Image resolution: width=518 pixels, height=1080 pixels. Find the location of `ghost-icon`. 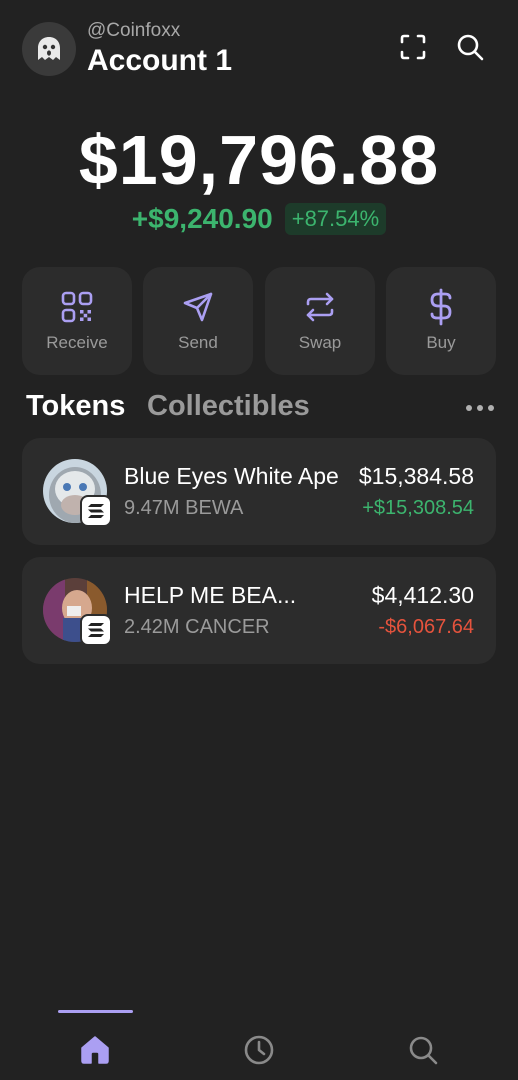

ghost-icon is located at coordinates (49, 48).